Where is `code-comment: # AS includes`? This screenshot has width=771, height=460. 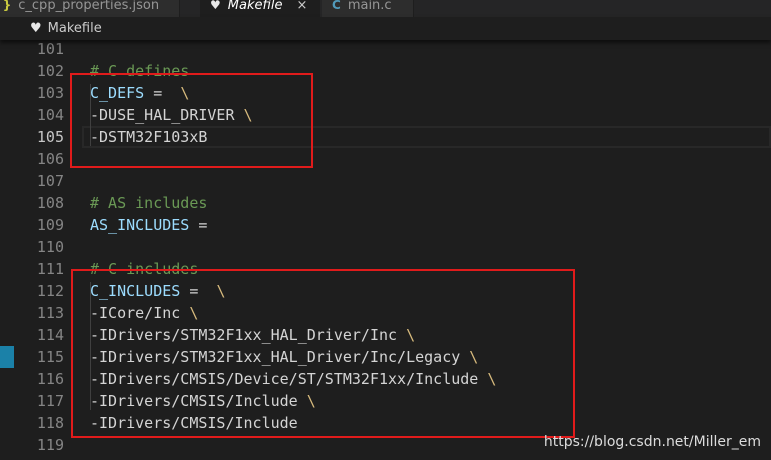 code-comment: # AS includes is located at coordinates (149, 203).